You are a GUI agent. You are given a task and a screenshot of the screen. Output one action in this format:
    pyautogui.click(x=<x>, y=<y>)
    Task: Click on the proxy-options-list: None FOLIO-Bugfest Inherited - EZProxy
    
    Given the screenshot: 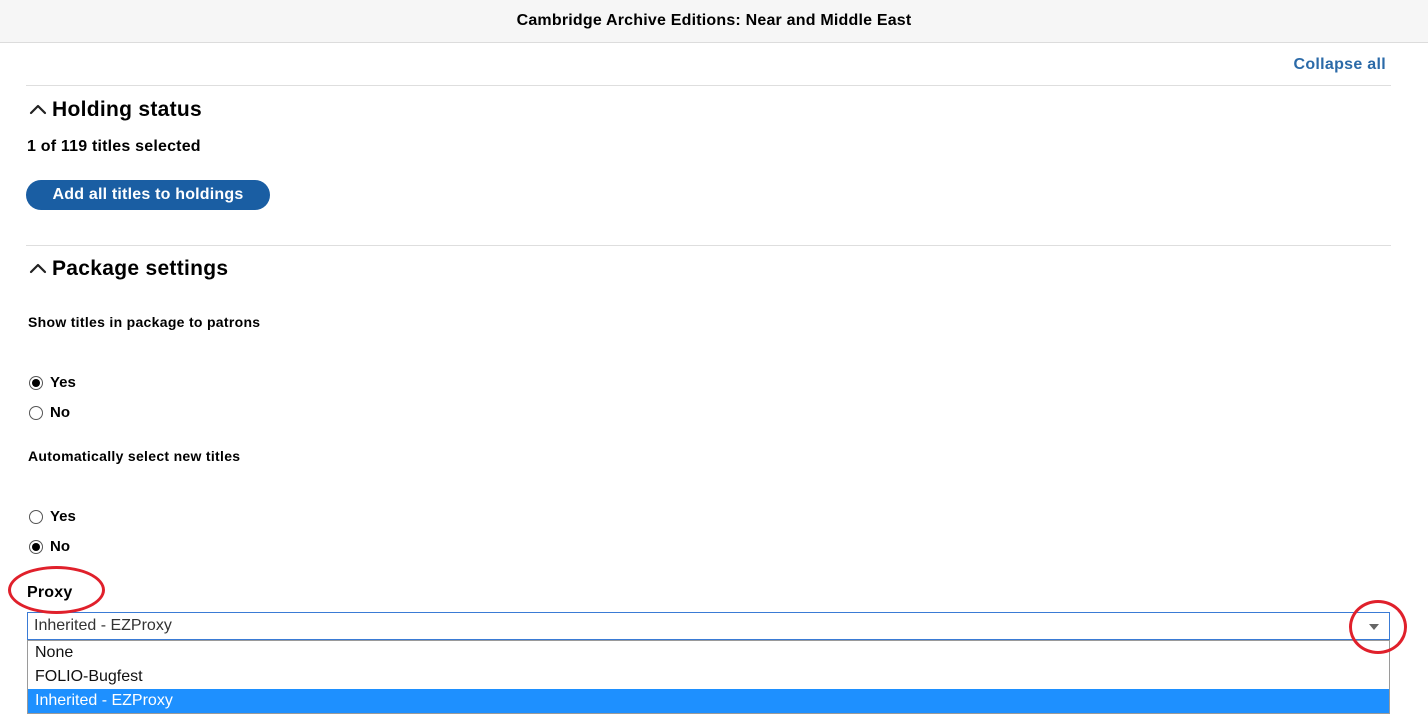 What is the action you would take?
    pyautogui.click(x=708, y=677)
    